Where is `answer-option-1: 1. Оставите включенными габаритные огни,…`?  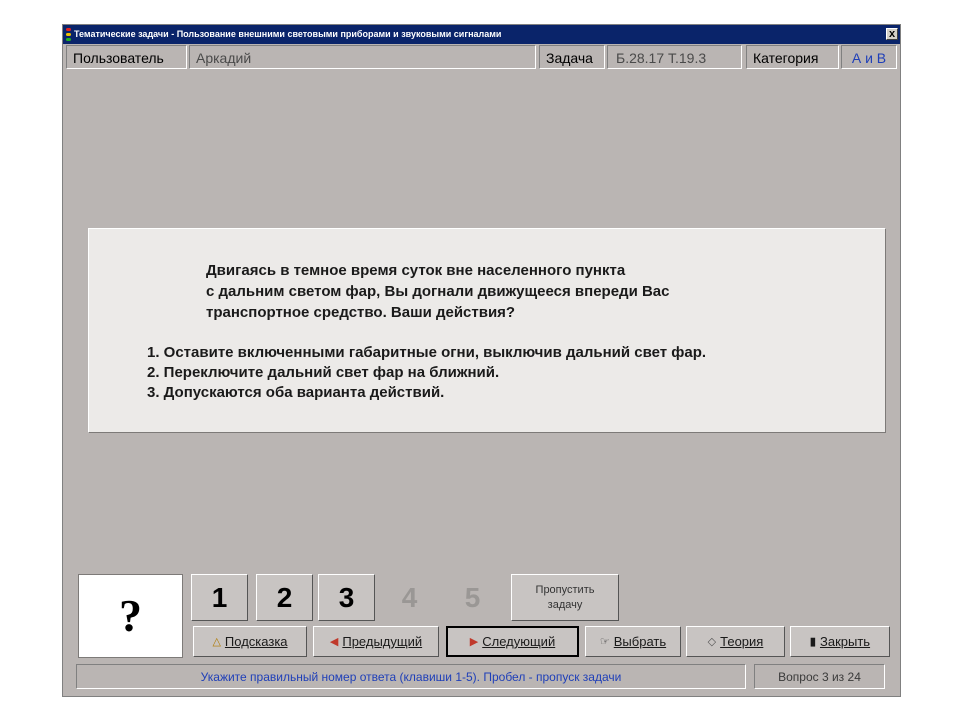
answer-option-1: 1. Оставите включенными габаритные огни,… is located at coordinates (427, 352).